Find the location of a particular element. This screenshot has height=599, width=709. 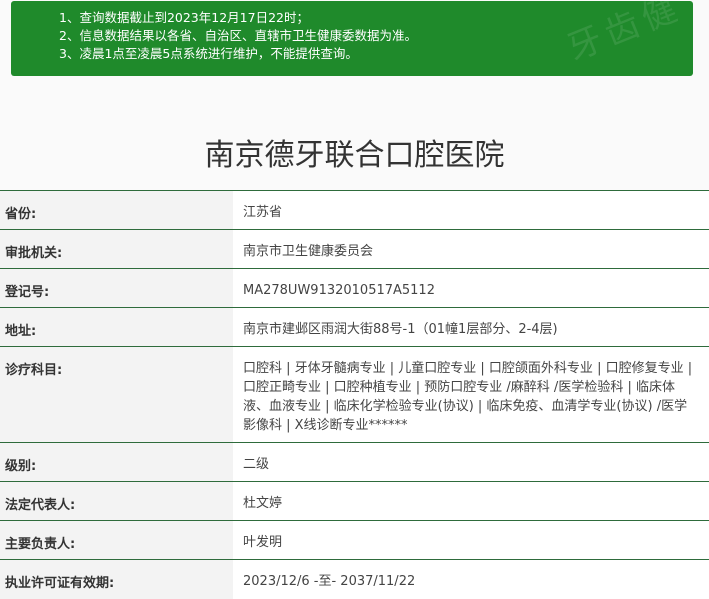

row-value: 杜文婷 is located at coordinates (471, 501).